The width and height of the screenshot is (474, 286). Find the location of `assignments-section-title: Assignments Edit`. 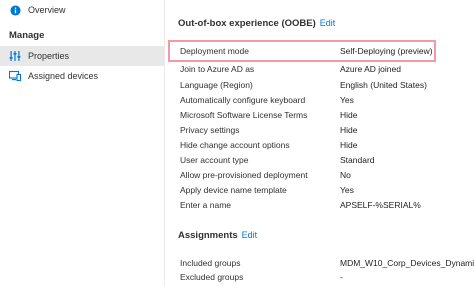

assignments-section-title: Assignments Edit is located at coordinates (217, 235).